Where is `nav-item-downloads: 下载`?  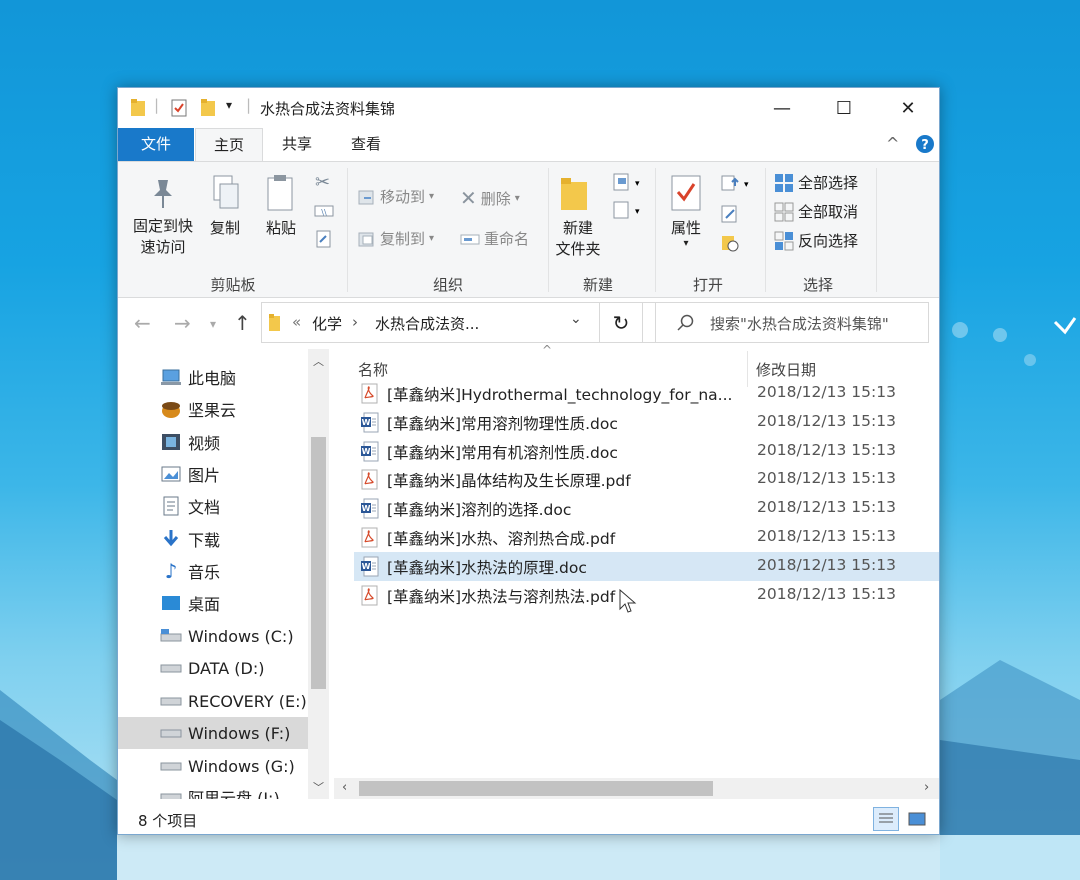
nav-item-downloads: 下载 is located at coordinates (213, 539).